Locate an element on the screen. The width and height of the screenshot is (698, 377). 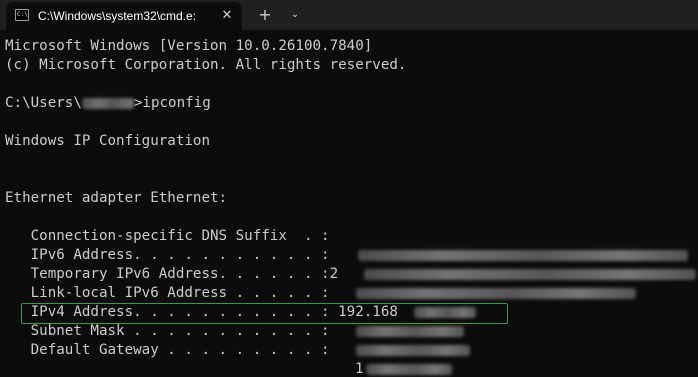
row-label: Default Gateway . . . . . . . . . : is located at coordinates (167, 350).